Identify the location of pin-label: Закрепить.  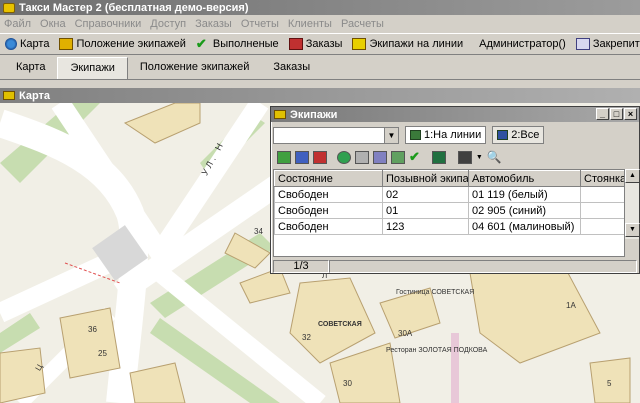
(616, 44).